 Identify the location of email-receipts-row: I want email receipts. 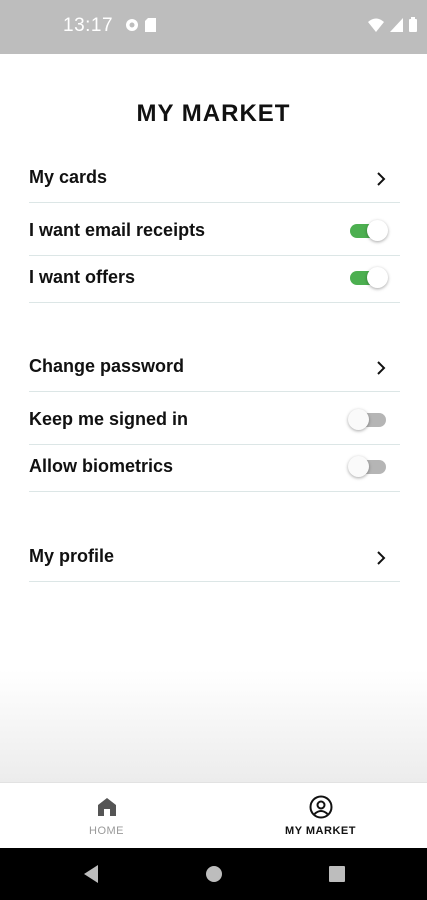
(214, 232).